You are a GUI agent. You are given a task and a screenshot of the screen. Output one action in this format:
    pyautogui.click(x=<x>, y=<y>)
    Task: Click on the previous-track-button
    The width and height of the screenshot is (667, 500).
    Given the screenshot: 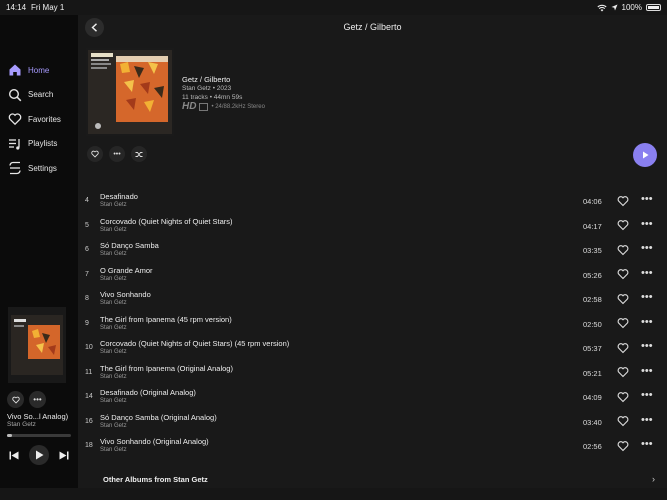 What is the action you would take?
    pyautogui.click(x=14, y=455)
    